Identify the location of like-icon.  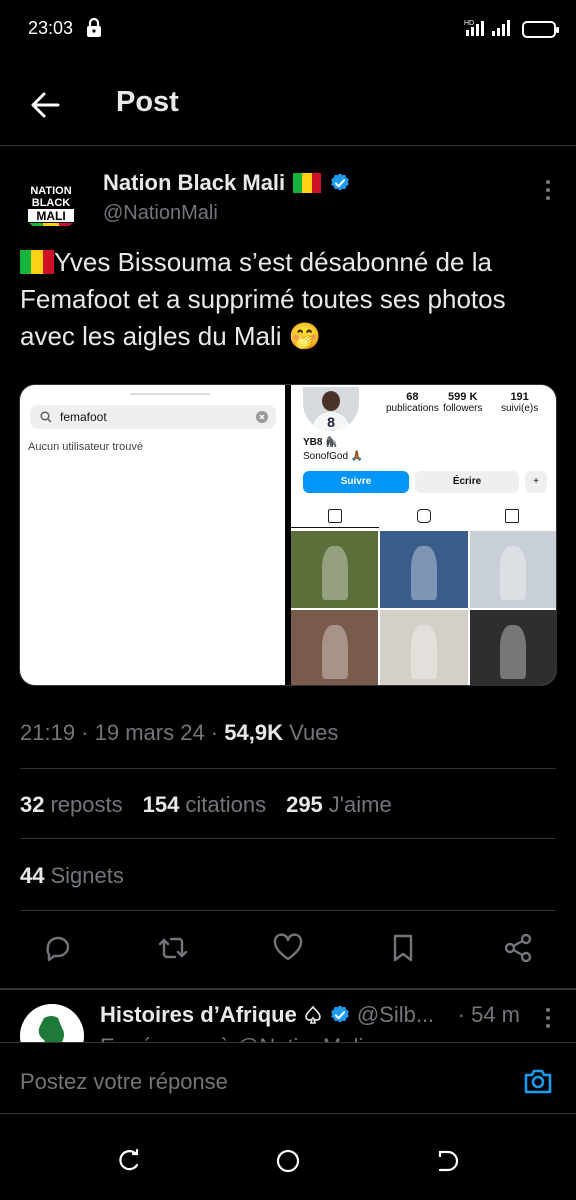
(288, 948).